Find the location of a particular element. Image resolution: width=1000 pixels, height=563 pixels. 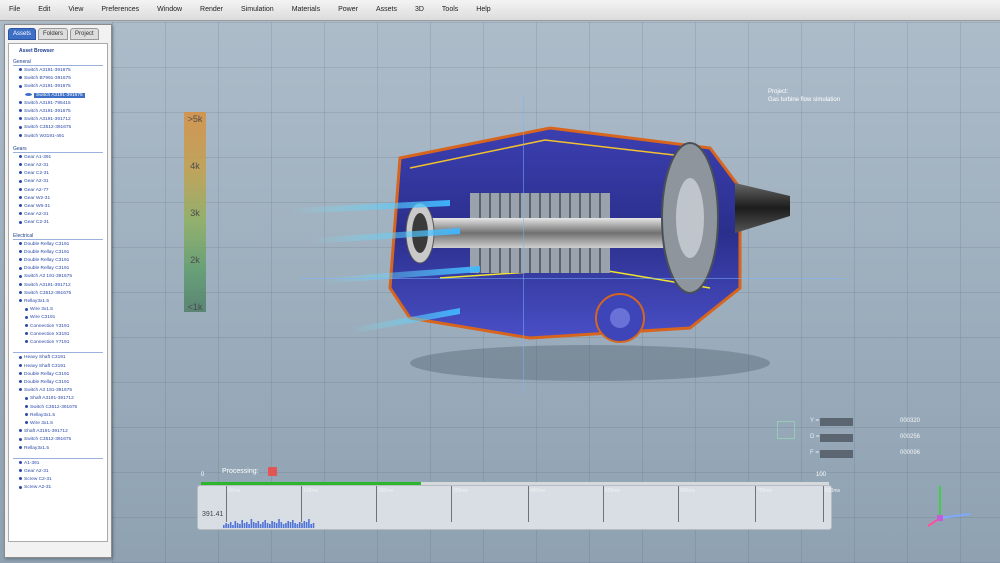

tree-item: Switch W3191-491 is located at coordinates (58, 137).